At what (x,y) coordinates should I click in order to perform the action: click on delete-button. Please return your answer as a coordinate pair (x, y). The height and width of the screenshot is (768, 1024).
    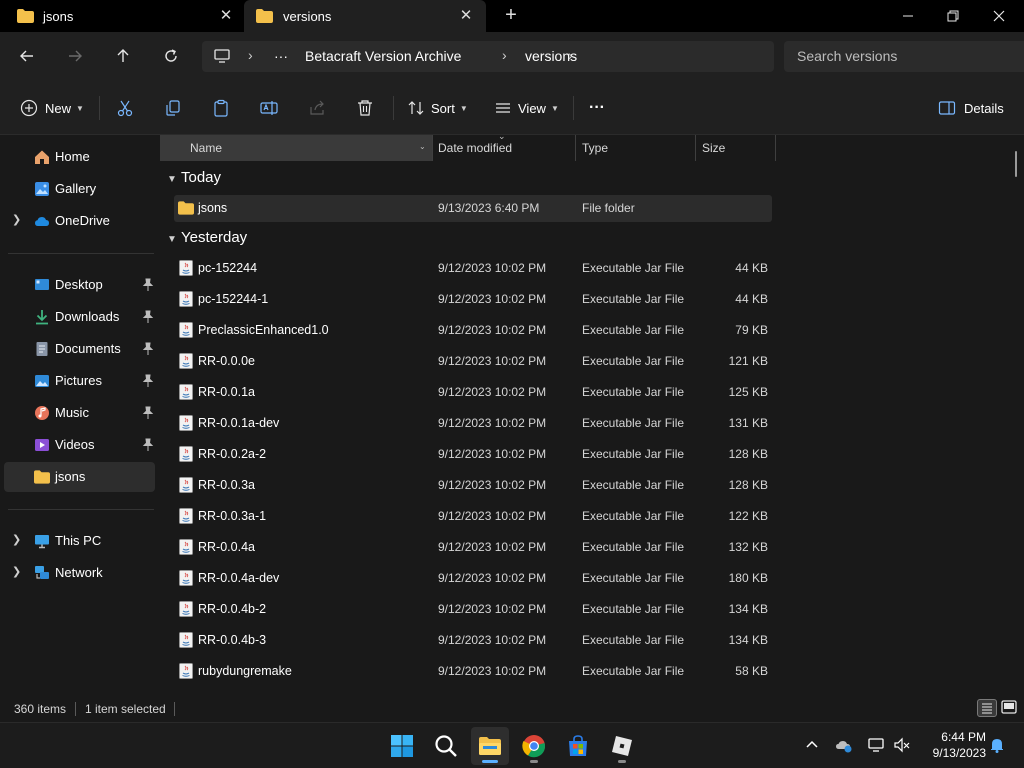
    Looking at the image, I should click on (365, 108).